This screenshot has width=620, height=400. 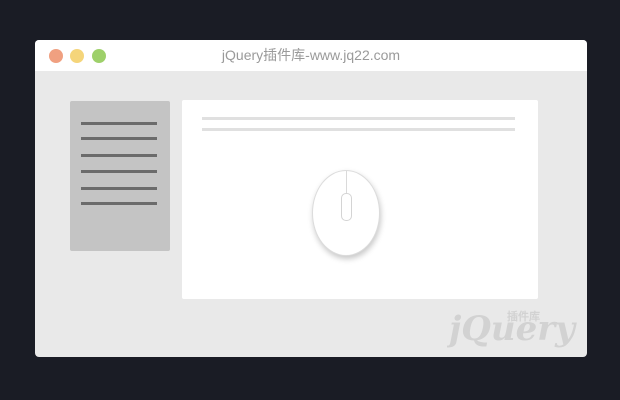 What do you see at coordinates (512, 328) in the screenshot?
I see `jquery-logo-watermark: jQuery 插件库` at bounding box center [512, 328].